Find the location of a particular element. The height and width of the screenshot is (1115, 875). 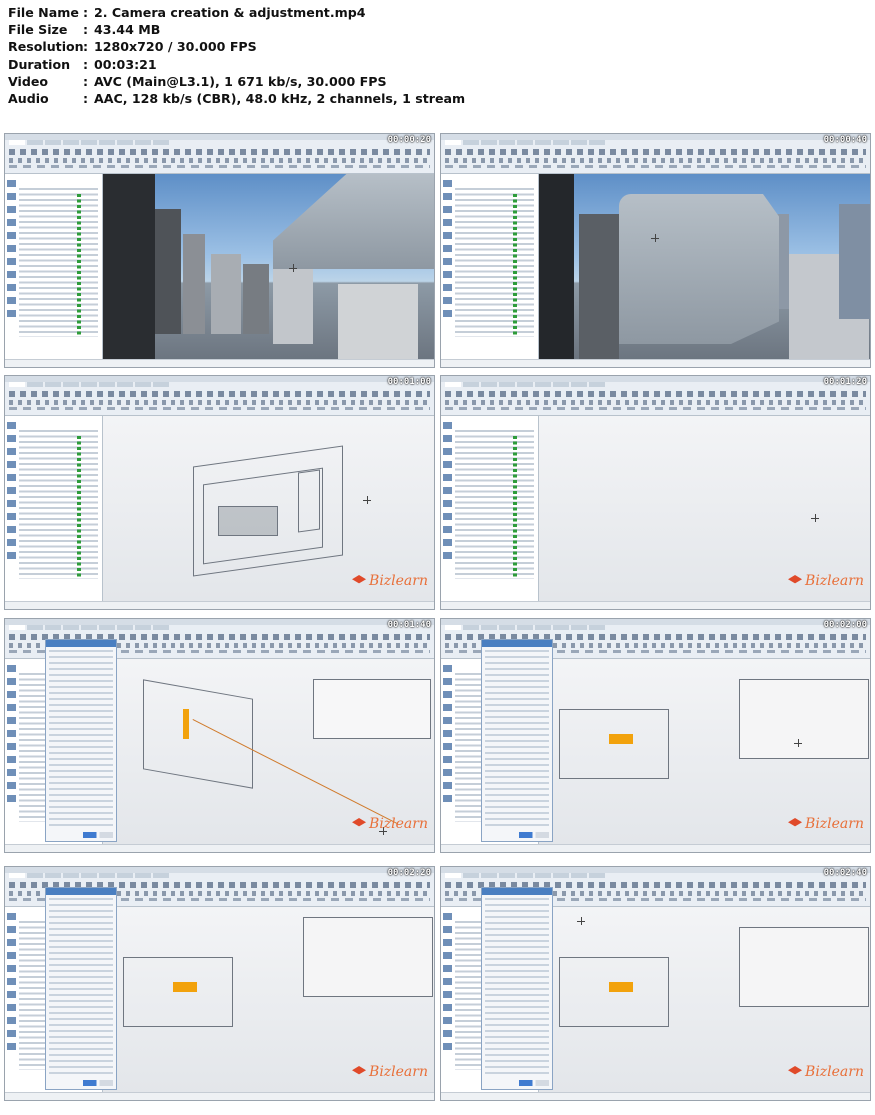

thumbnail-1: 00:00:20 is located at coordinates (219, 250).